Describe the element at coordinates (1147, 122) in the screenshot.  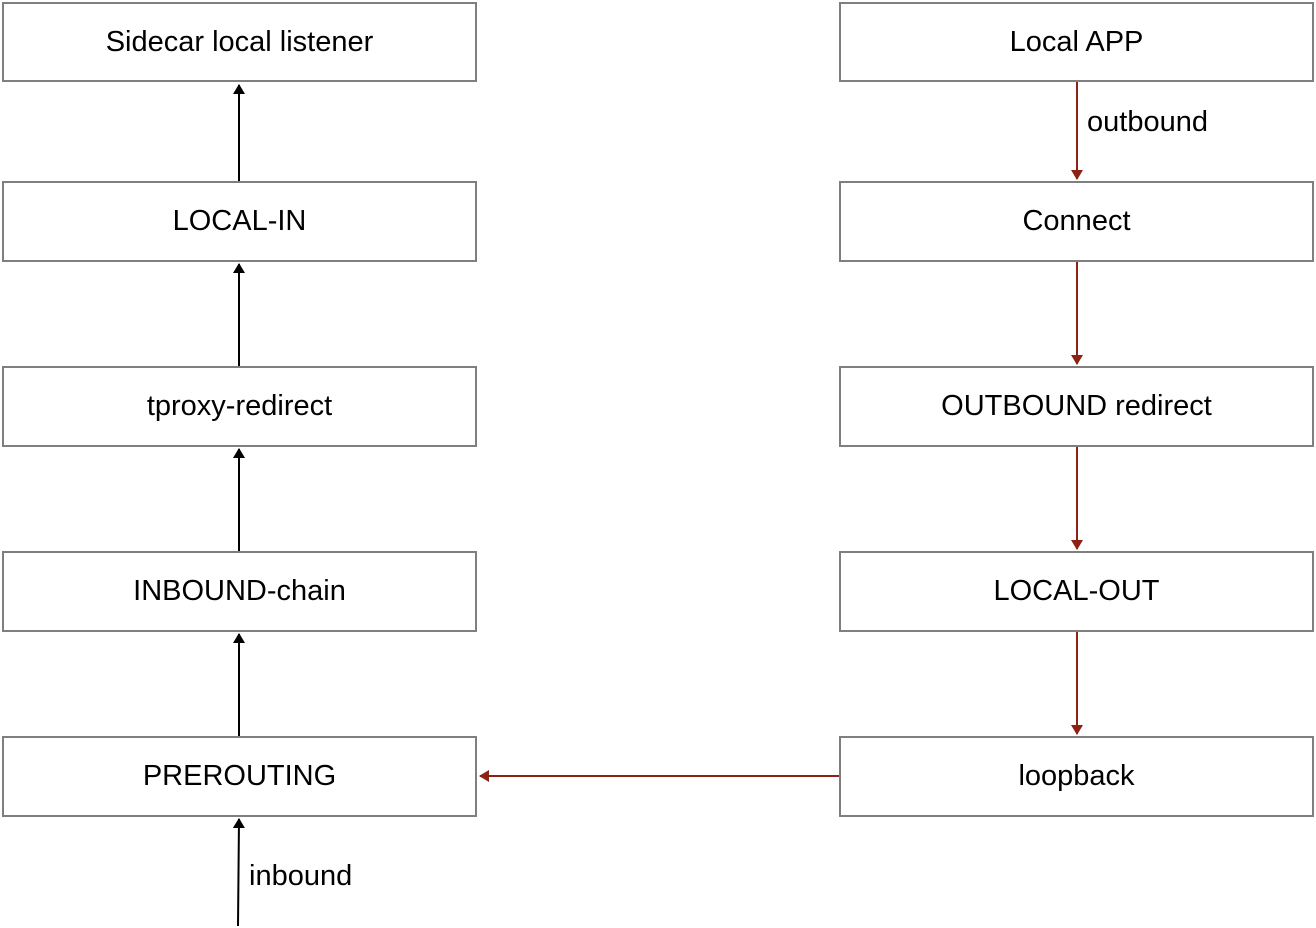
I see `edge-label-outbound: outbound` at that location.